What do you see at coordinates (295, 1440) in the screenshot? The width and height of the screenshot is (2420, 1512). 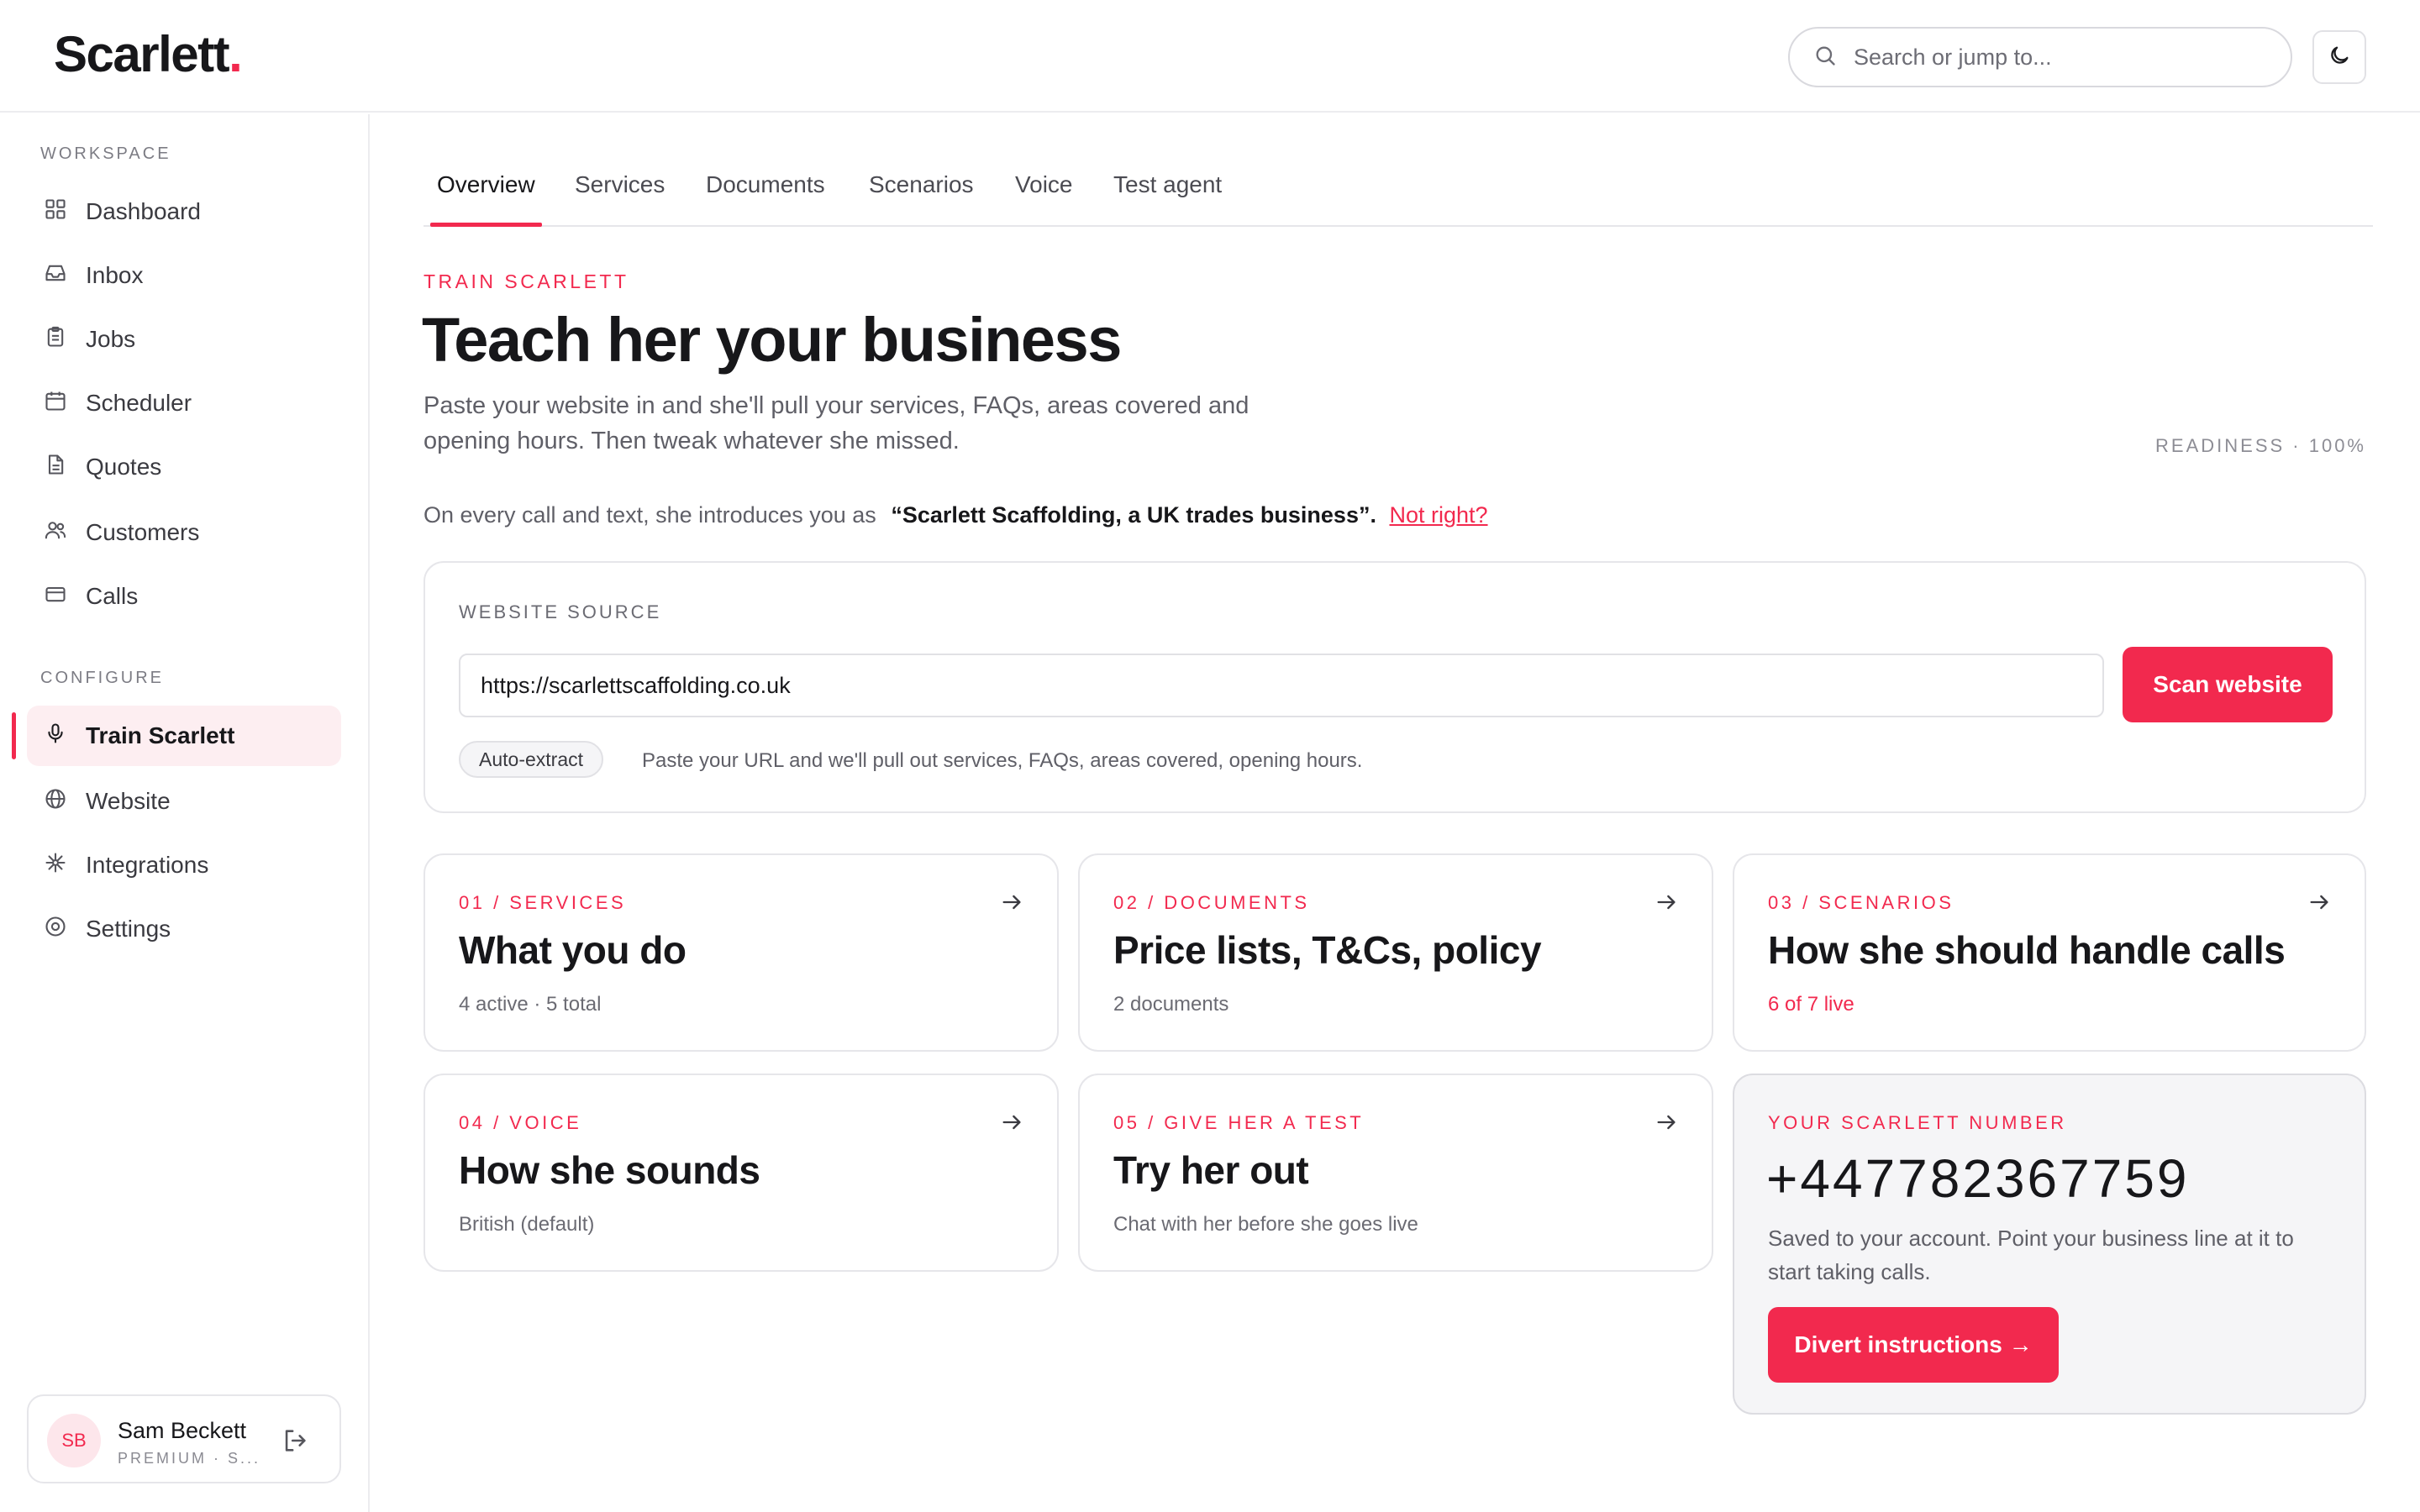 I see `logout-icon` at bounding box center [295, 1440].